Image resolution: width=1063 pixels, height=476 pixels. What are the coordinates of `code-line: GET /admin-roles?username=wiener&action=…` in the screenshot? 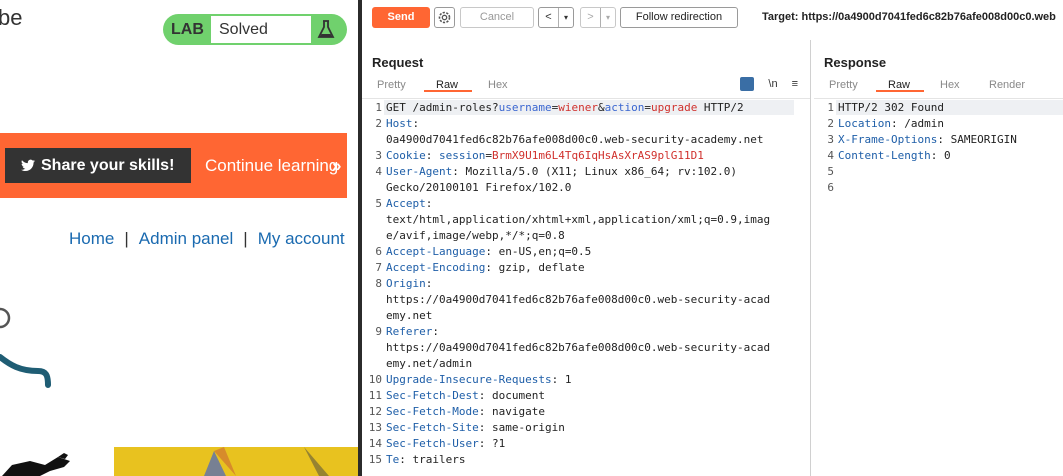 It's located at (565, 107).